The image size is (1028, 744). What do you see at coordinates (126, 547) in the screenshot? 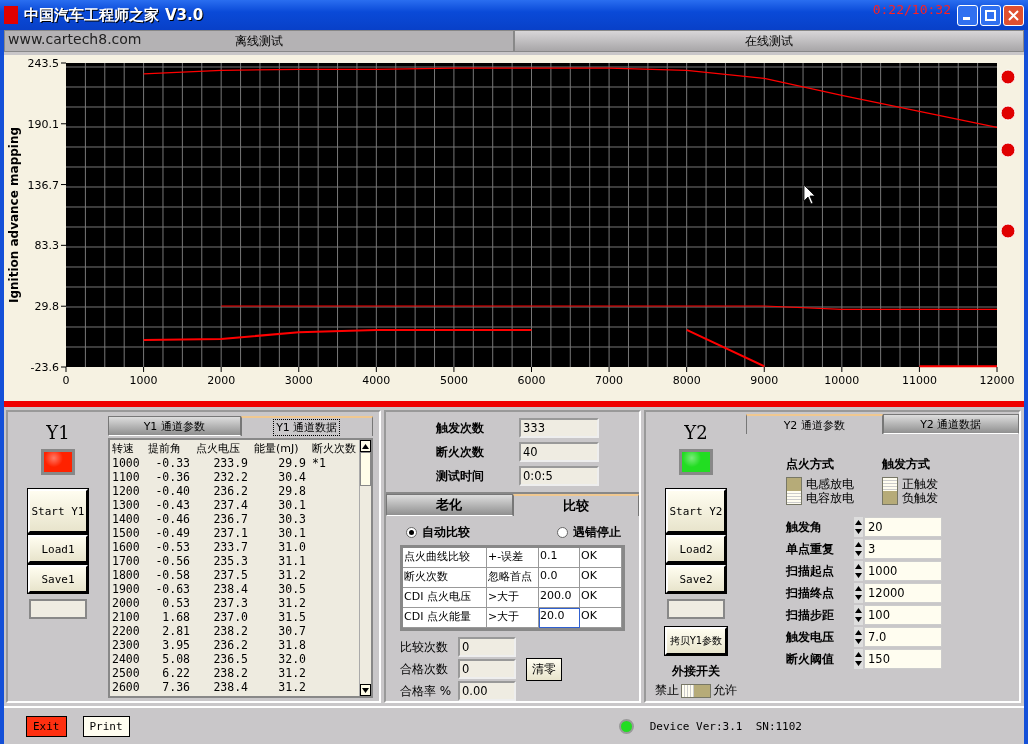
I see `table-cell-text: 1600` at bounding box center [126, 547].